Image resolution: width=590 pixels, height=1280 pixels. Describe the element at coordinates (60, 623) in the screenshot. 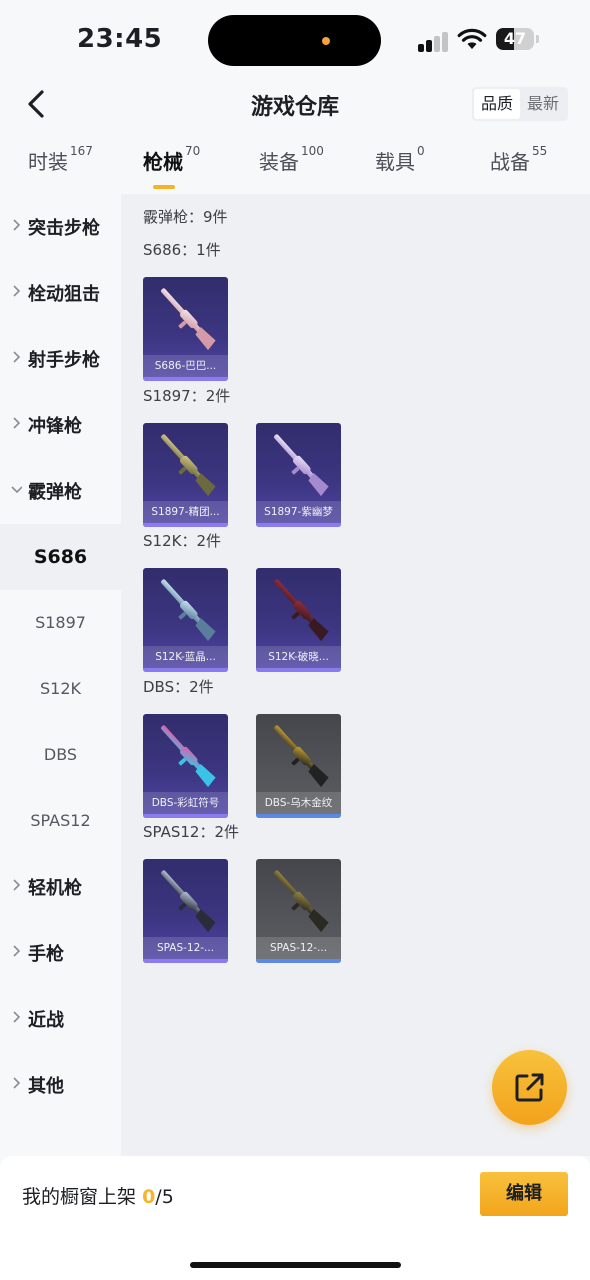

I see `sidebar-subcategory: S1897` at that location.